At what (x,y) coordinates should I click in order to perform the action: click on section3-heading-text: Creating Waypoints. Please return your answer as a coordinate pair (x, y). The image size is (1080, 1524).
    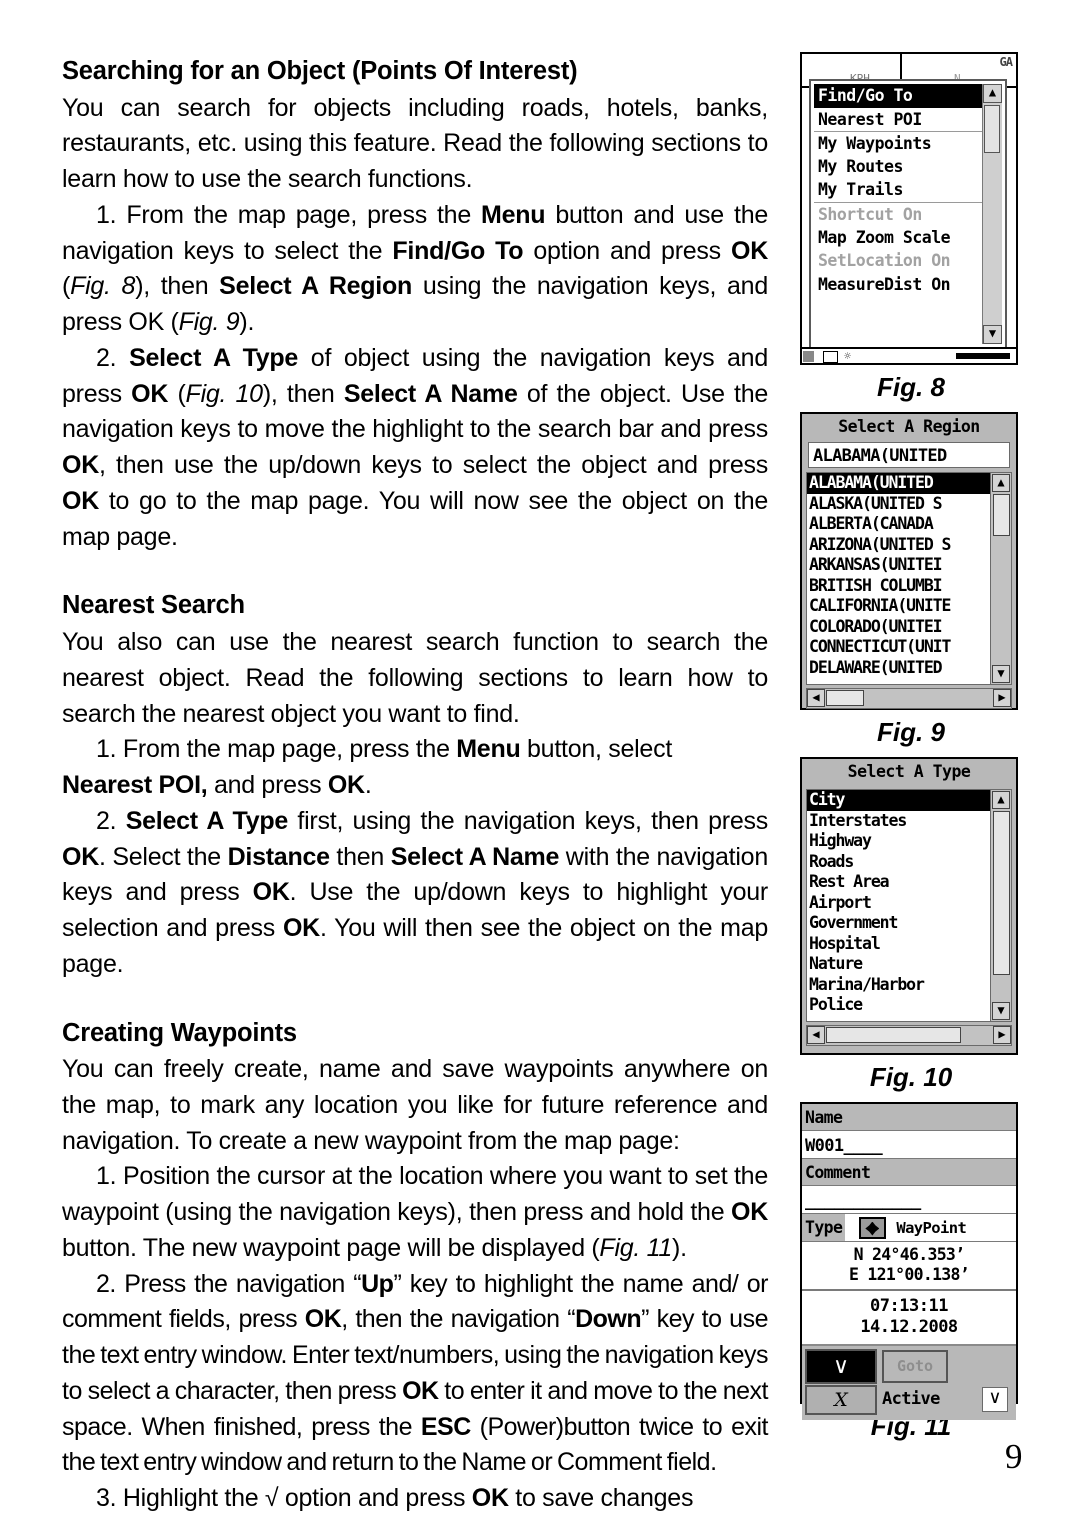
    Looking at the image, I should click on (179, 1032).